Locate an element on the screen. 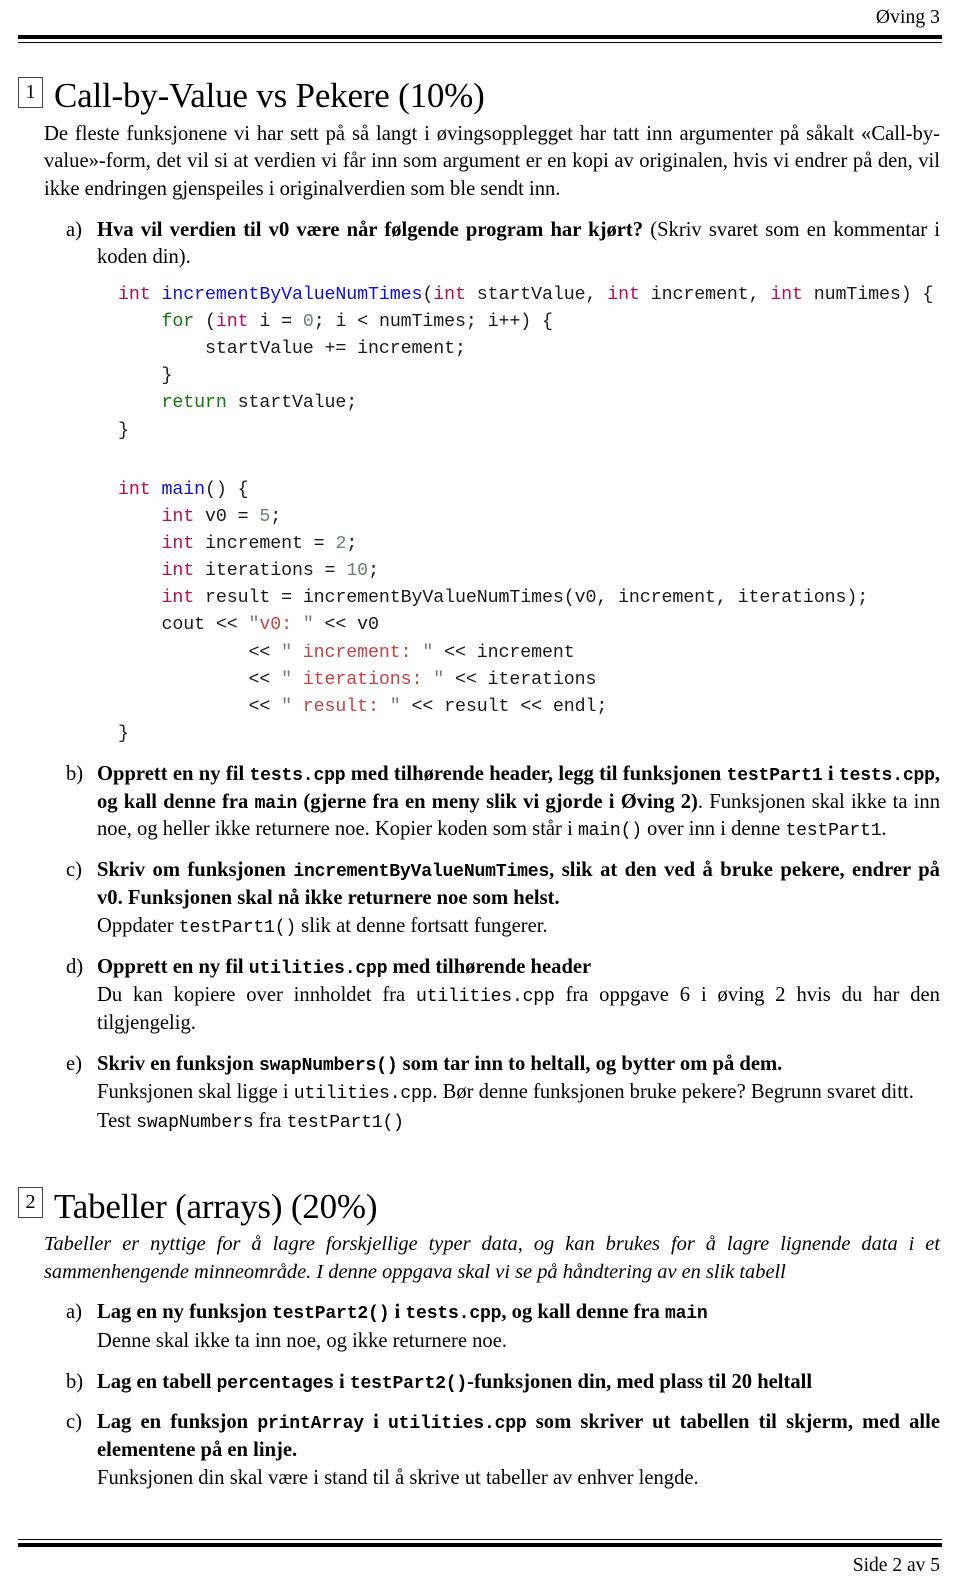  bold-text: Lag en tabell is located at coordinates (157, 1381).